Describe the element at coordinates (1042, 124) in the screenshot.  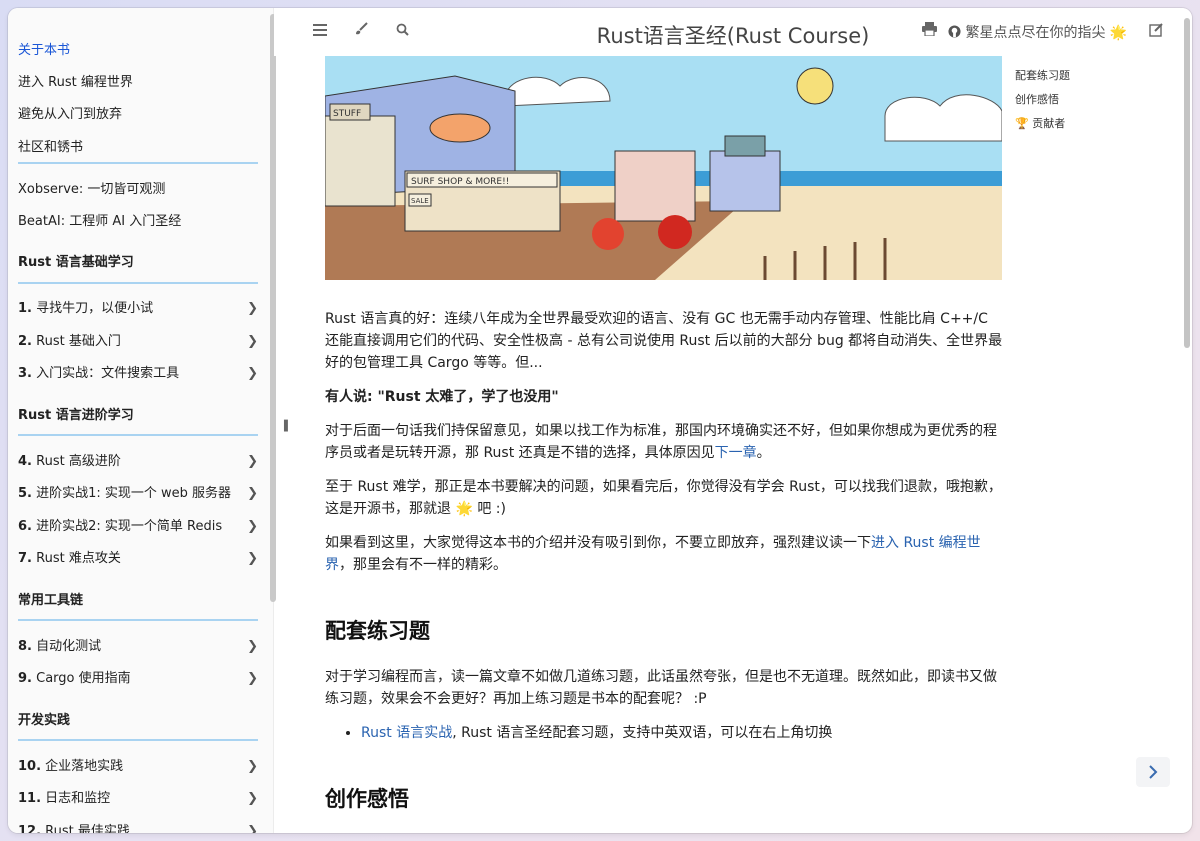
I see `toc-item-contributors: 🏆 贡献者` at that location.